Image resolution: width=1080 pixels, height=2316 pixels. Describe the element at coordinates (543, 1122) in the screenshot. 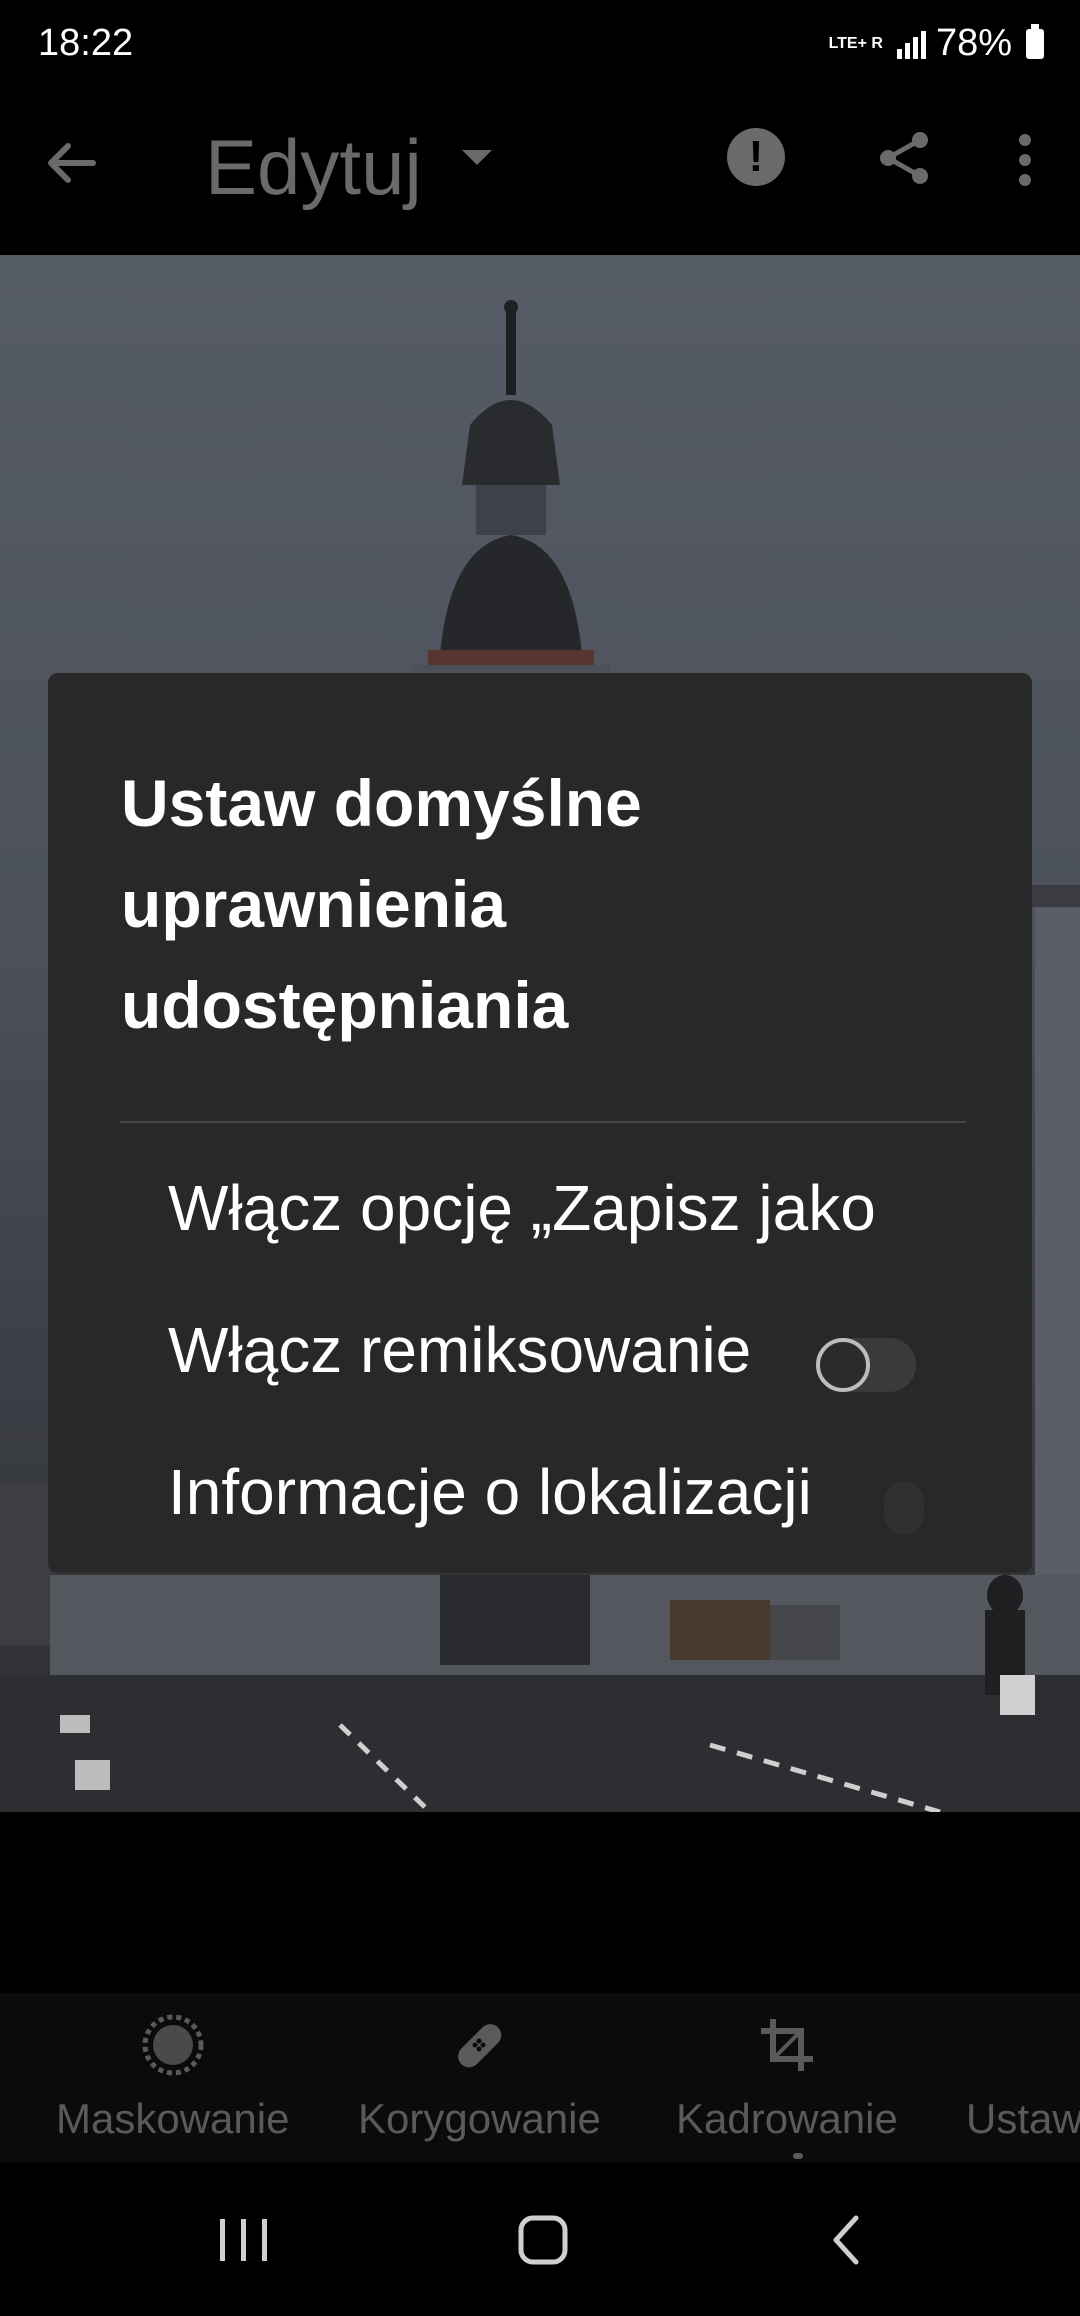

I see `divider` at that location.